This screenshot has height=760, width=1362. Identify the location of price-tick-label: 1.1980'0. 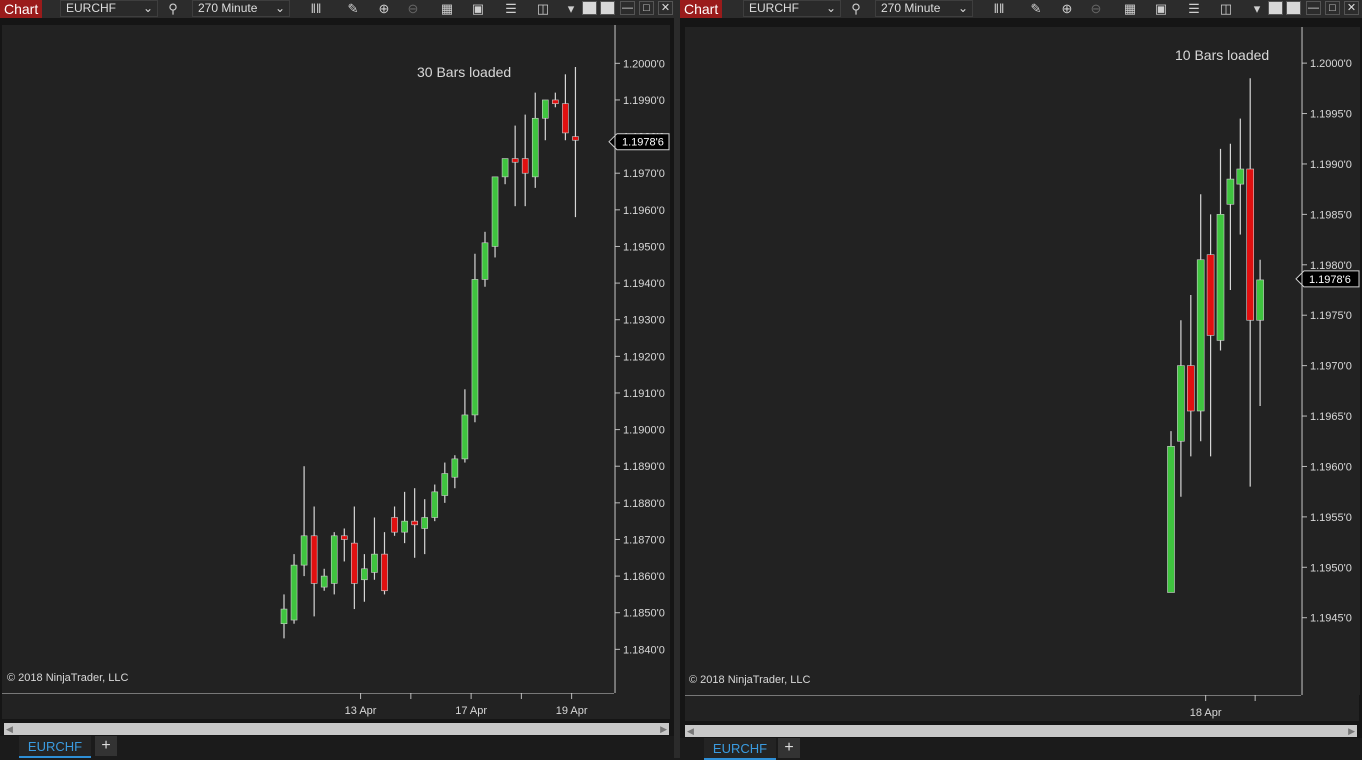
(1331, 266).